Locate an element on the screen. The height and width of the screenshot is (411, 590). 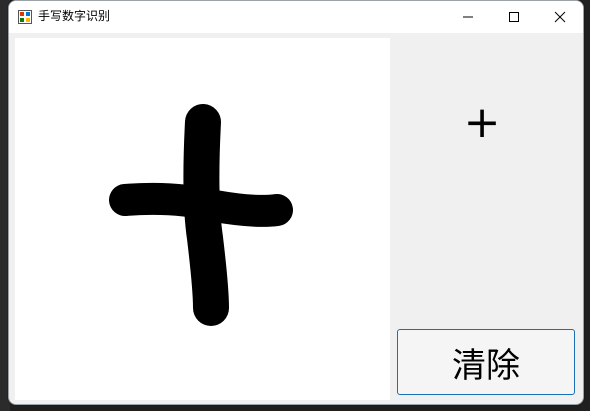
minimize-icon is located at coordinates (468, 17).